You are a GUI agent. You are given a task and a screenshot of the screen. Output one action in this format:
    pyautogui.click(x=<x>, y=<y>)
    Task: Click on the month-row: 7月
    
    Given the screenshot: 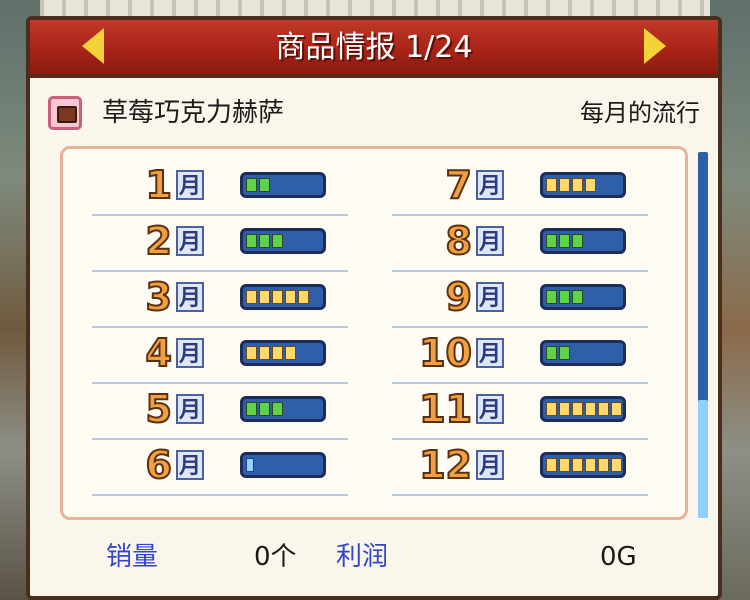 What is the action you would take?
    pyautogui.click(x=520, y=188)
    